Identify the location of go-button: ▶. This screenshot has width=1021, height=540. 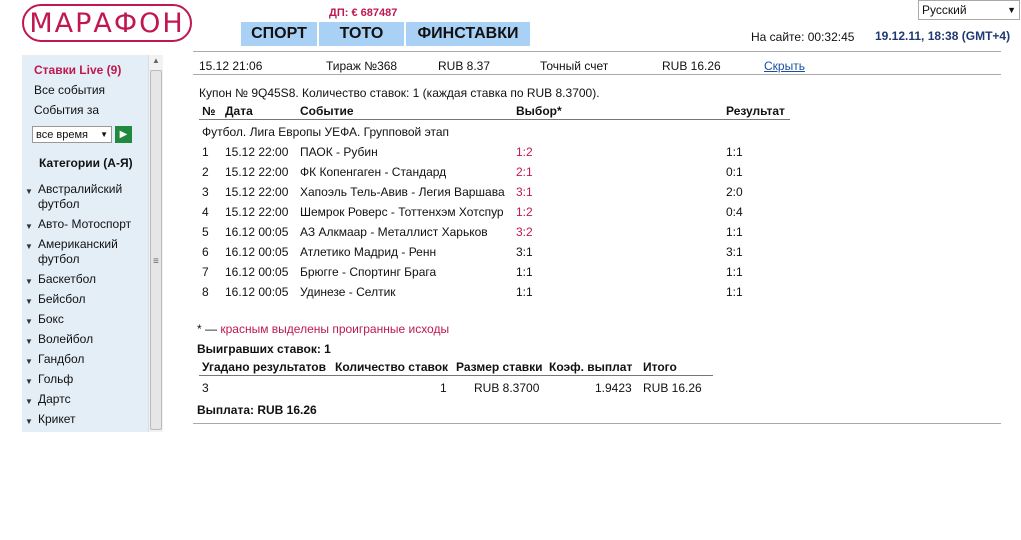
(123, 134).